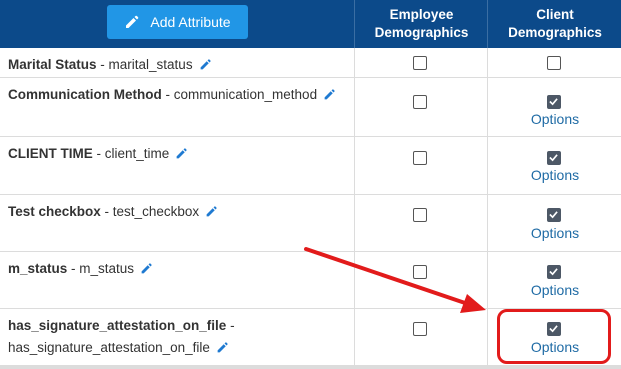 The image size is (621, 369). What do you see at coordinates (54, 211) in the screenshot?
I see `attribute-name: Test checkbox` at bounding box center [54, 211].